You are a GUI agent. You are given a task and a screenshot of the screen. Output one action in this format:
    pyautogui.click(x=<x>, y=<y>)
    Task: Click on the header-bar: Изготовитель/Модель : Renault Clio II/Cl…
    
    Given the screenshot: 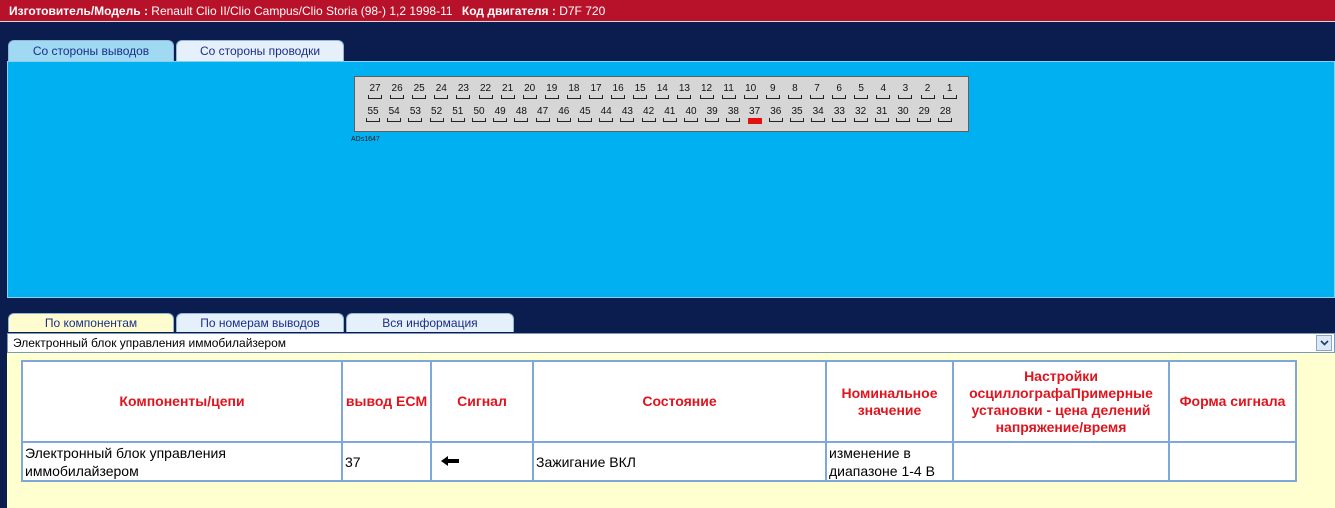 What is the action you would take?
    pyautogui.click(x=667, y=11)
    